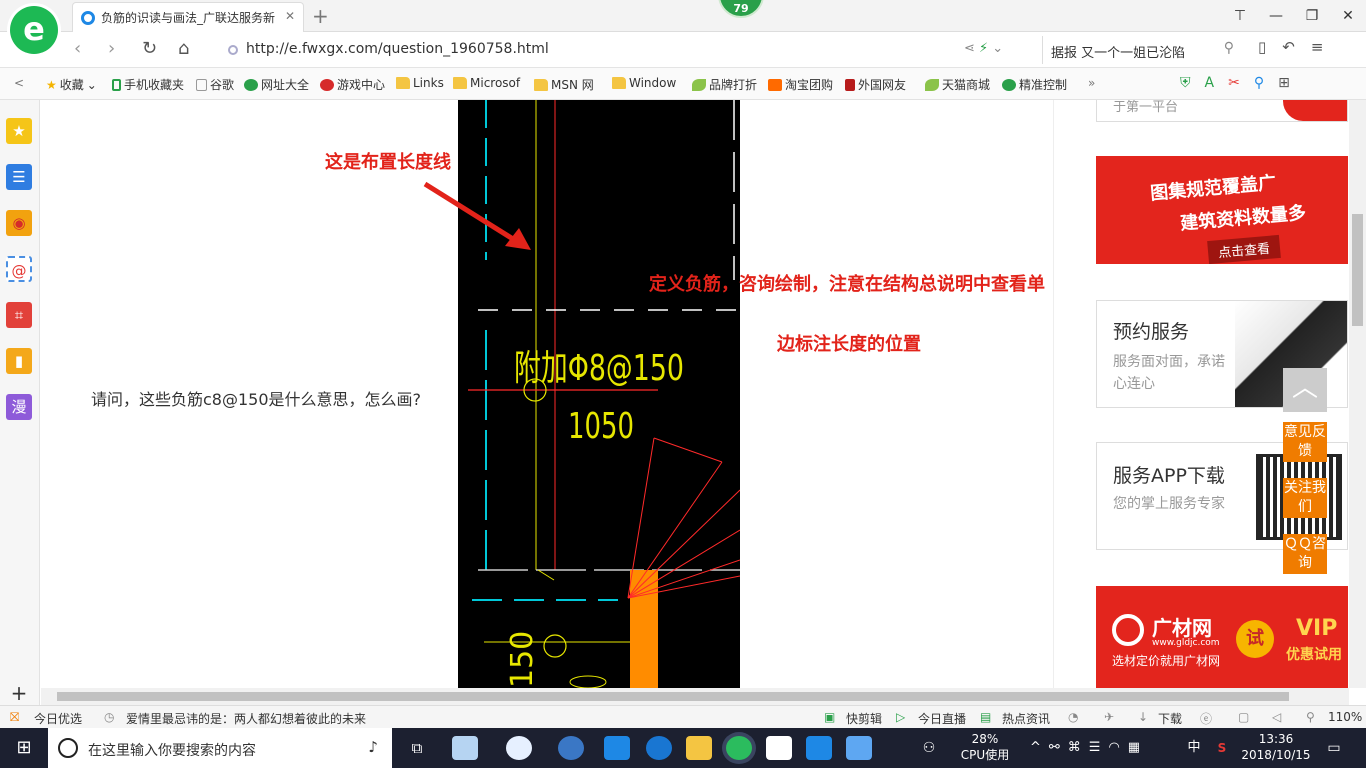 This screenshot has height=768, width=1366. What do you see at coordinates (1276, 717) in the screenshot?
I see `volume-icon: ◁` at bounding box center [1276, 717].